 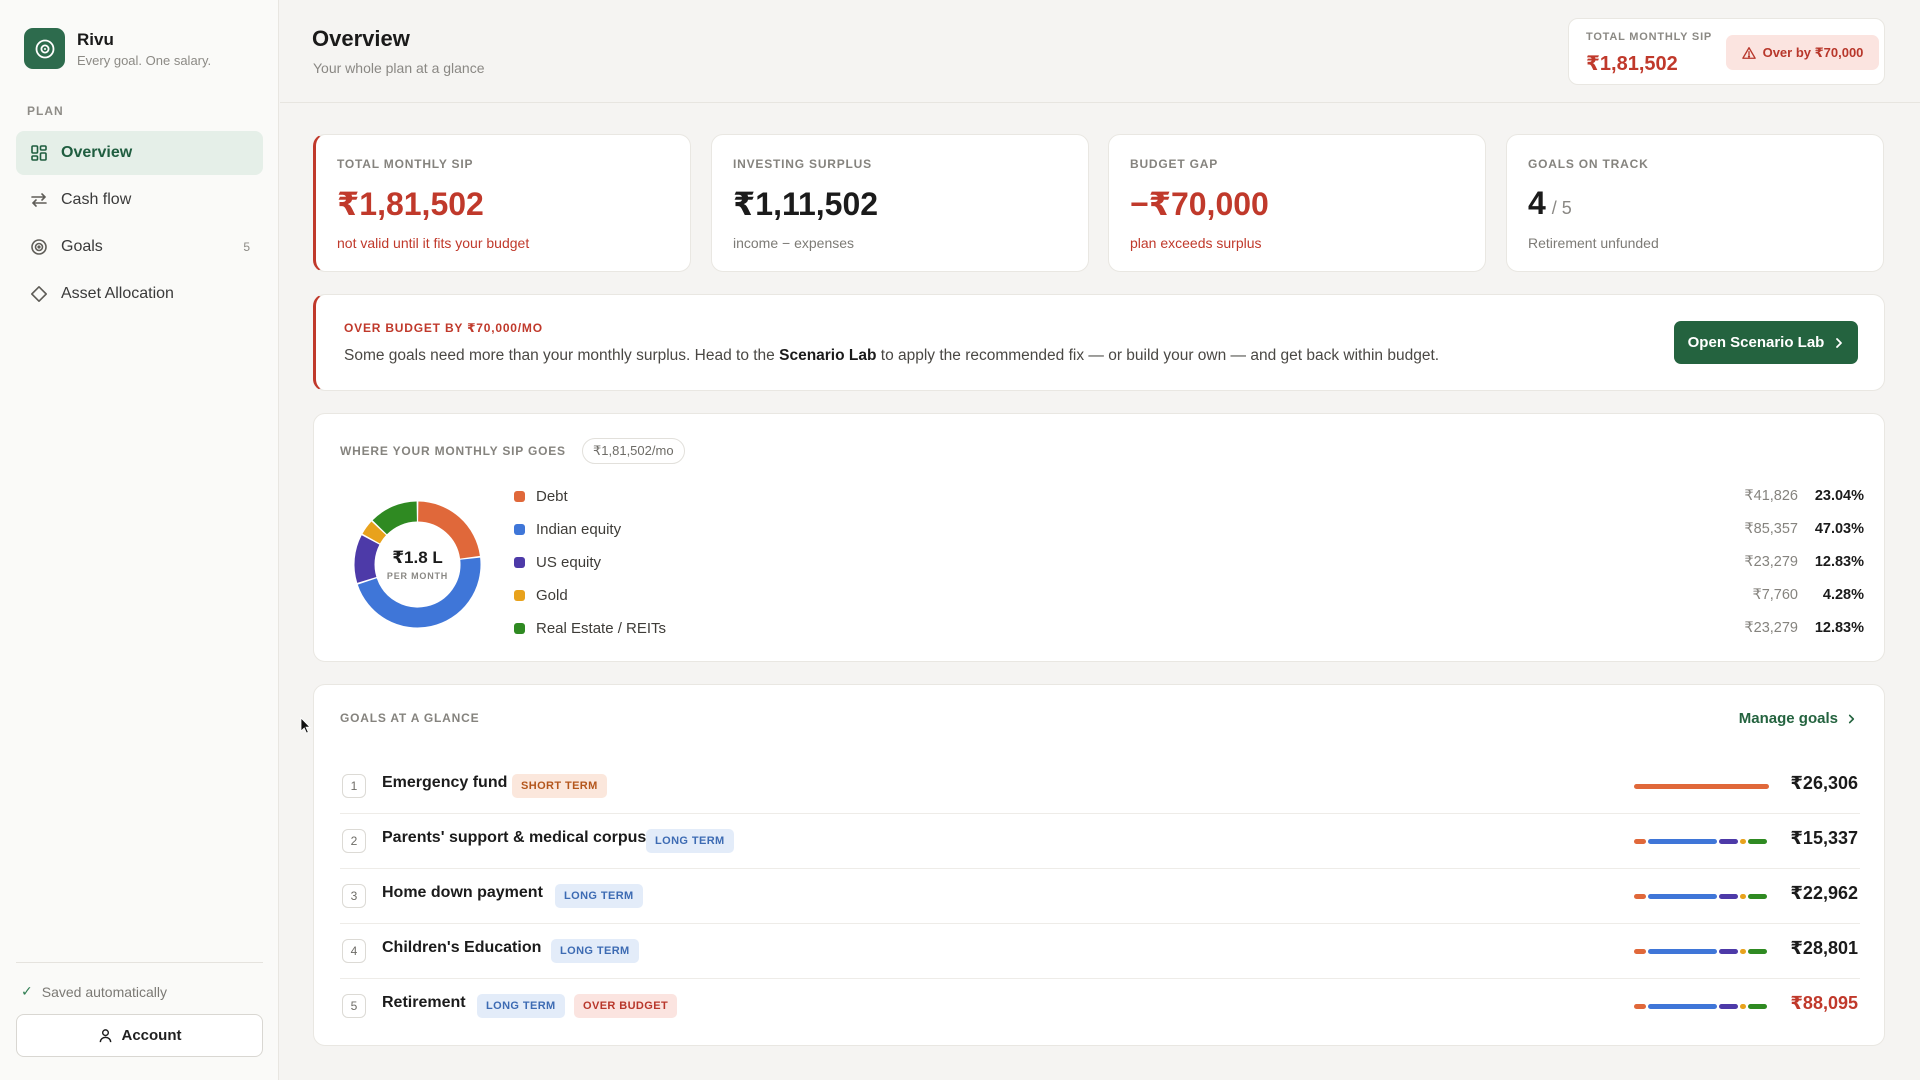 What do you see at coordinates (354, 1006) in the screenshot?
I see `goal-number: 5` at bounding box center [354, 1006].